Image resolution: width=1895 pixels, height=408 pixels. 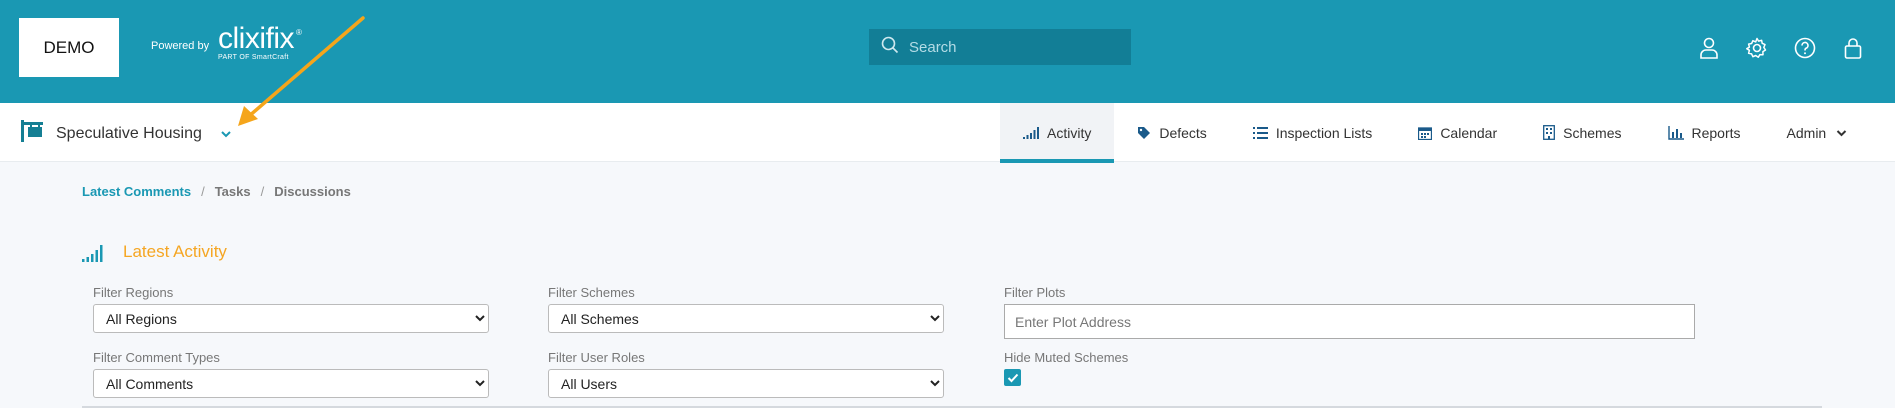 I want to click on filter-regions: Filter Regions All Regions, so click(x=291, y=309).